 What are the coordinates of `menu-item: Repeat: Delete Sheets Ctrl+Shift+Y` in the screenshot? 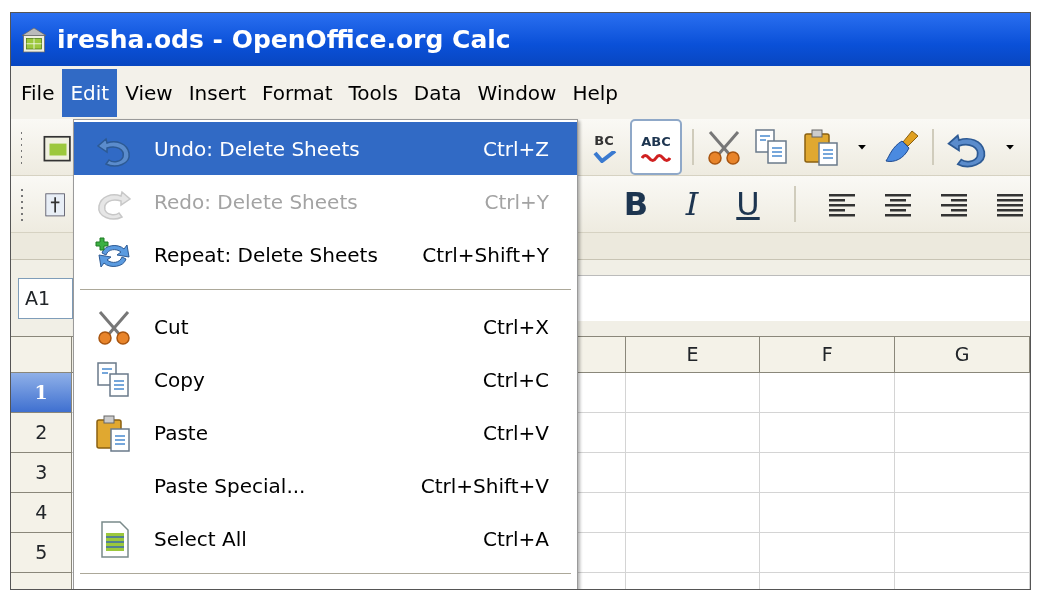 It's located at (325, 254).